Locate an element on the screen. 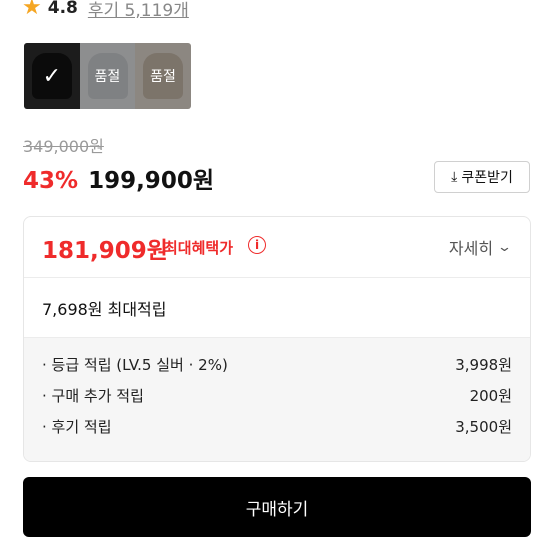  rating-row: ★ 4.8 후기 5,119개 is located at coordinates (105, 10).